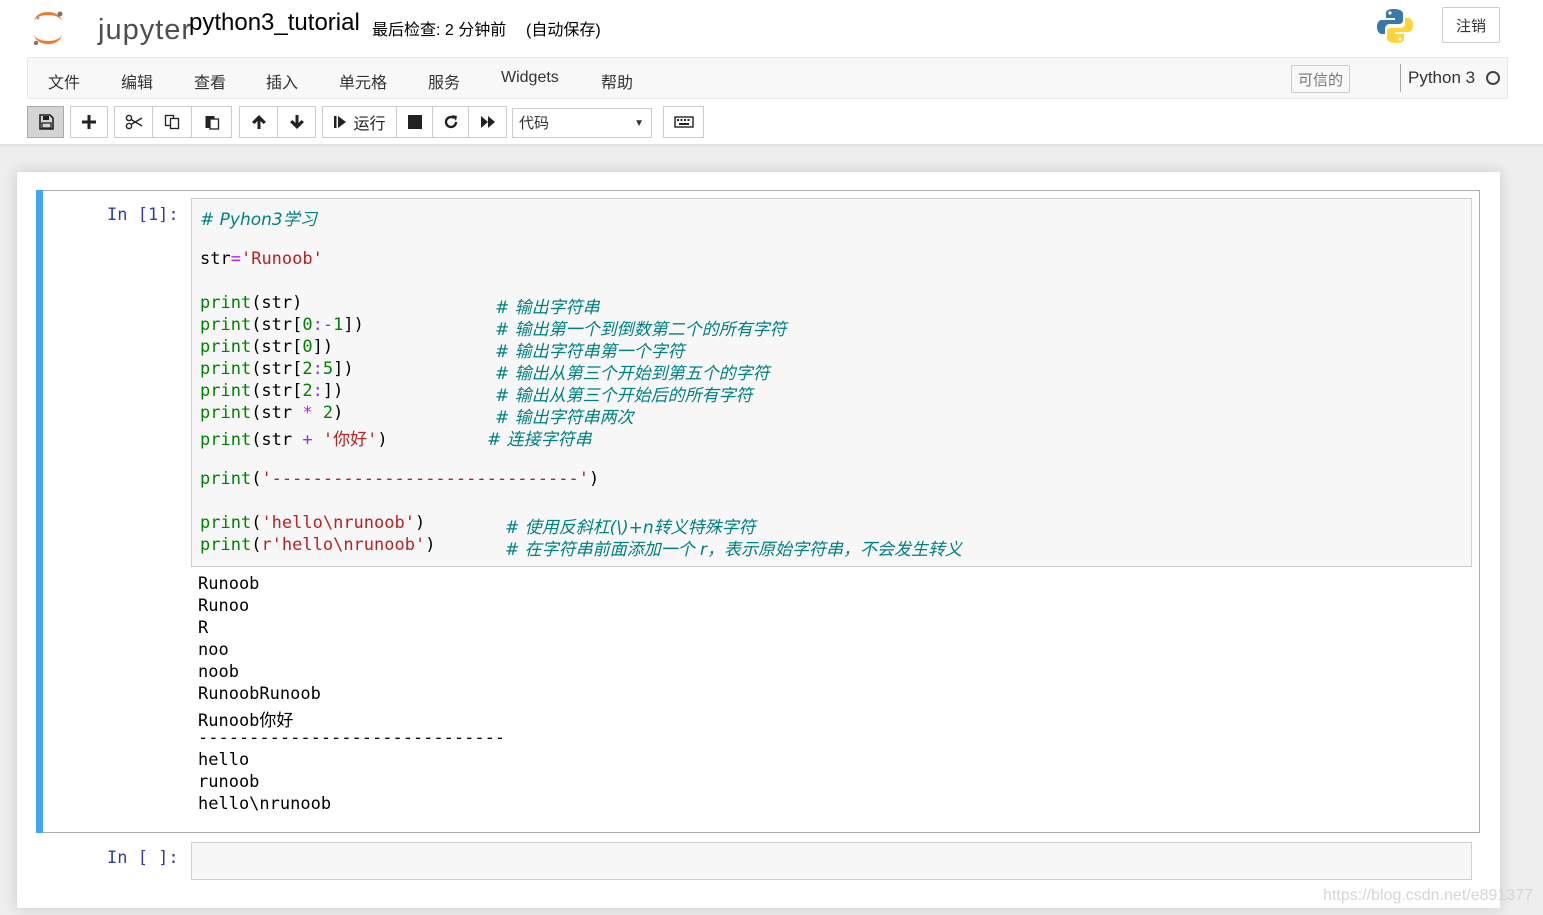 This screenshot has height=915, width=1543. I want to click on cut-button, so click(133, 122).